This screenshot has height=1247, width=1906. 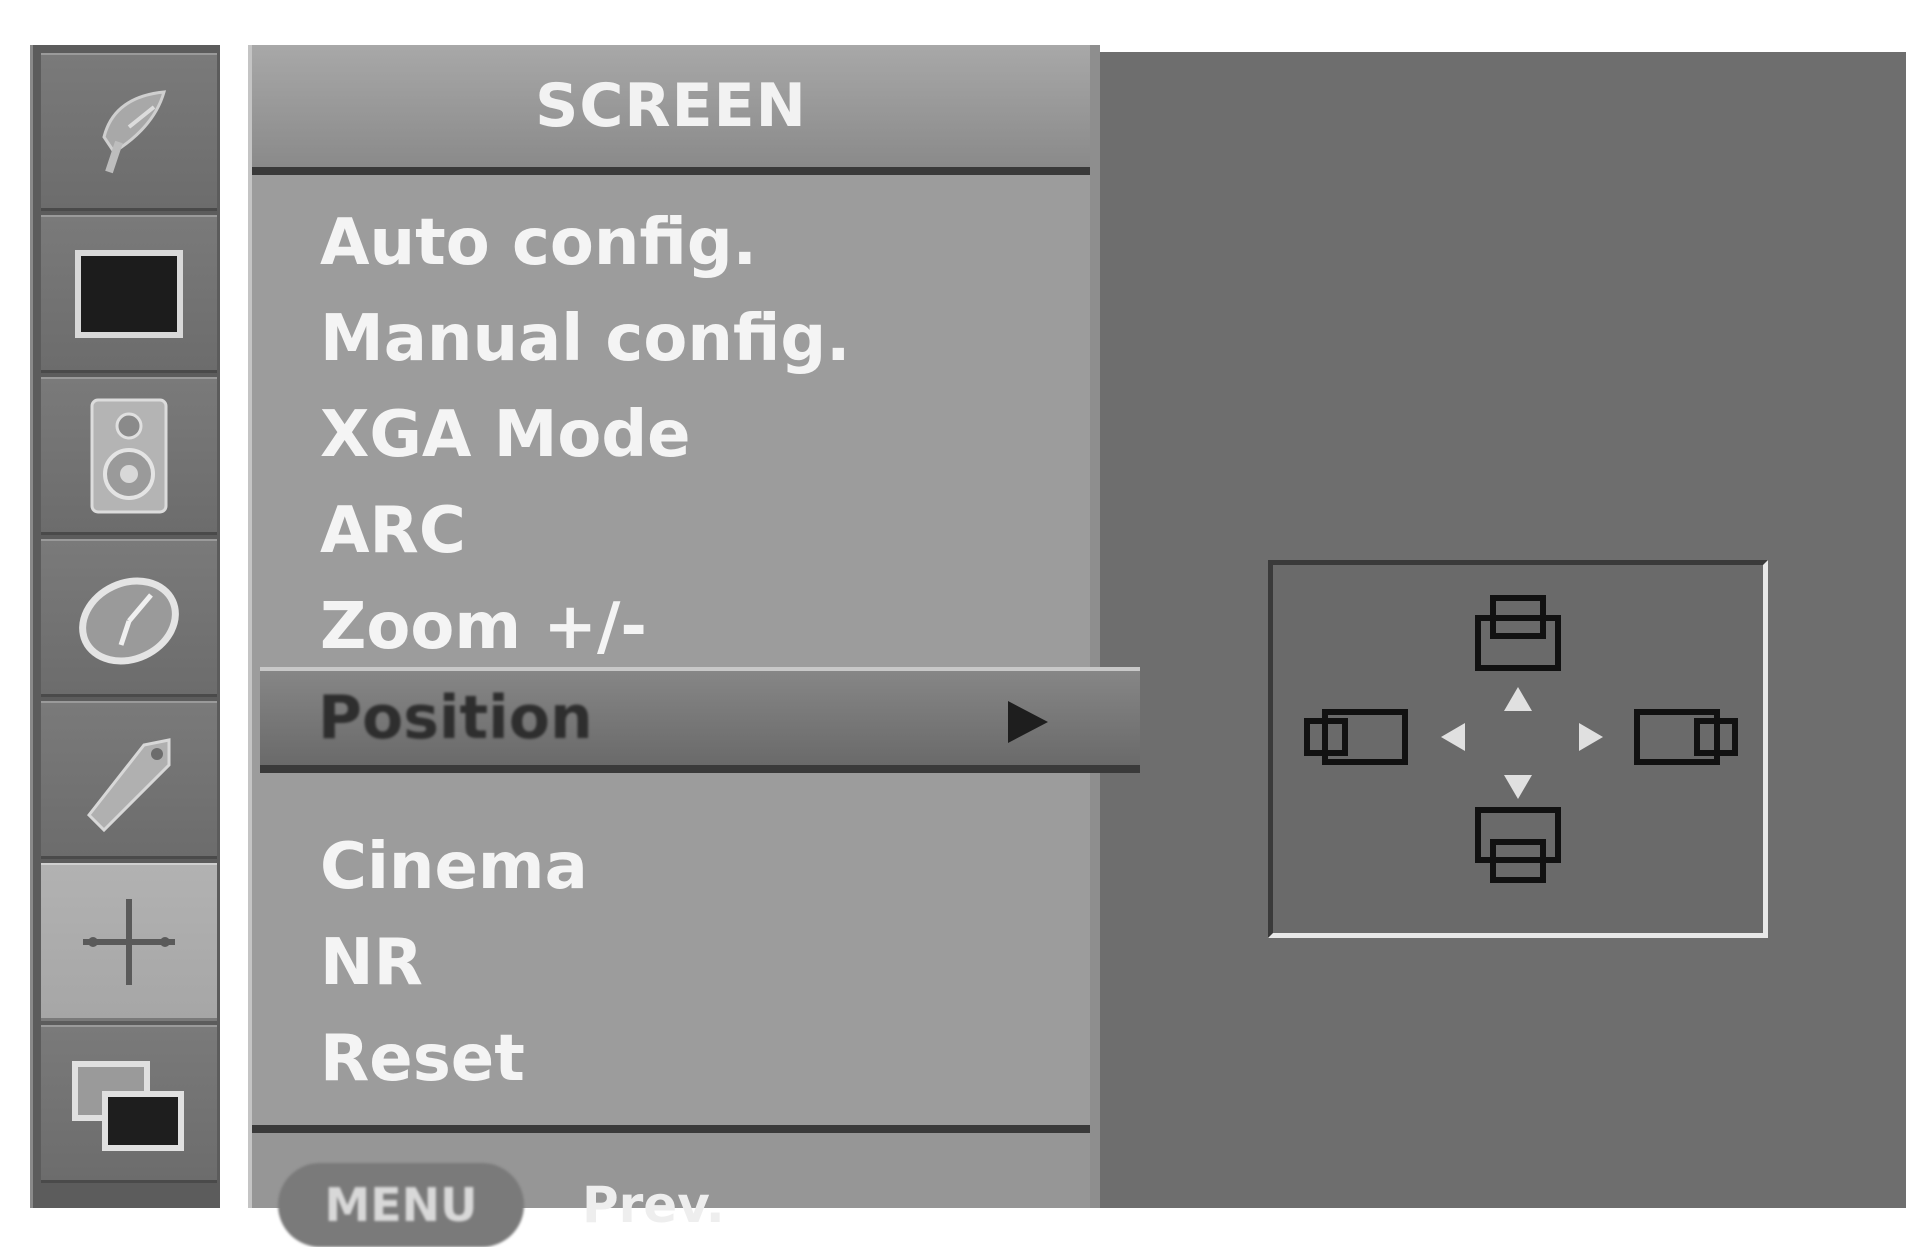 I want to click on picture-icon, so click(x=129, y=294).